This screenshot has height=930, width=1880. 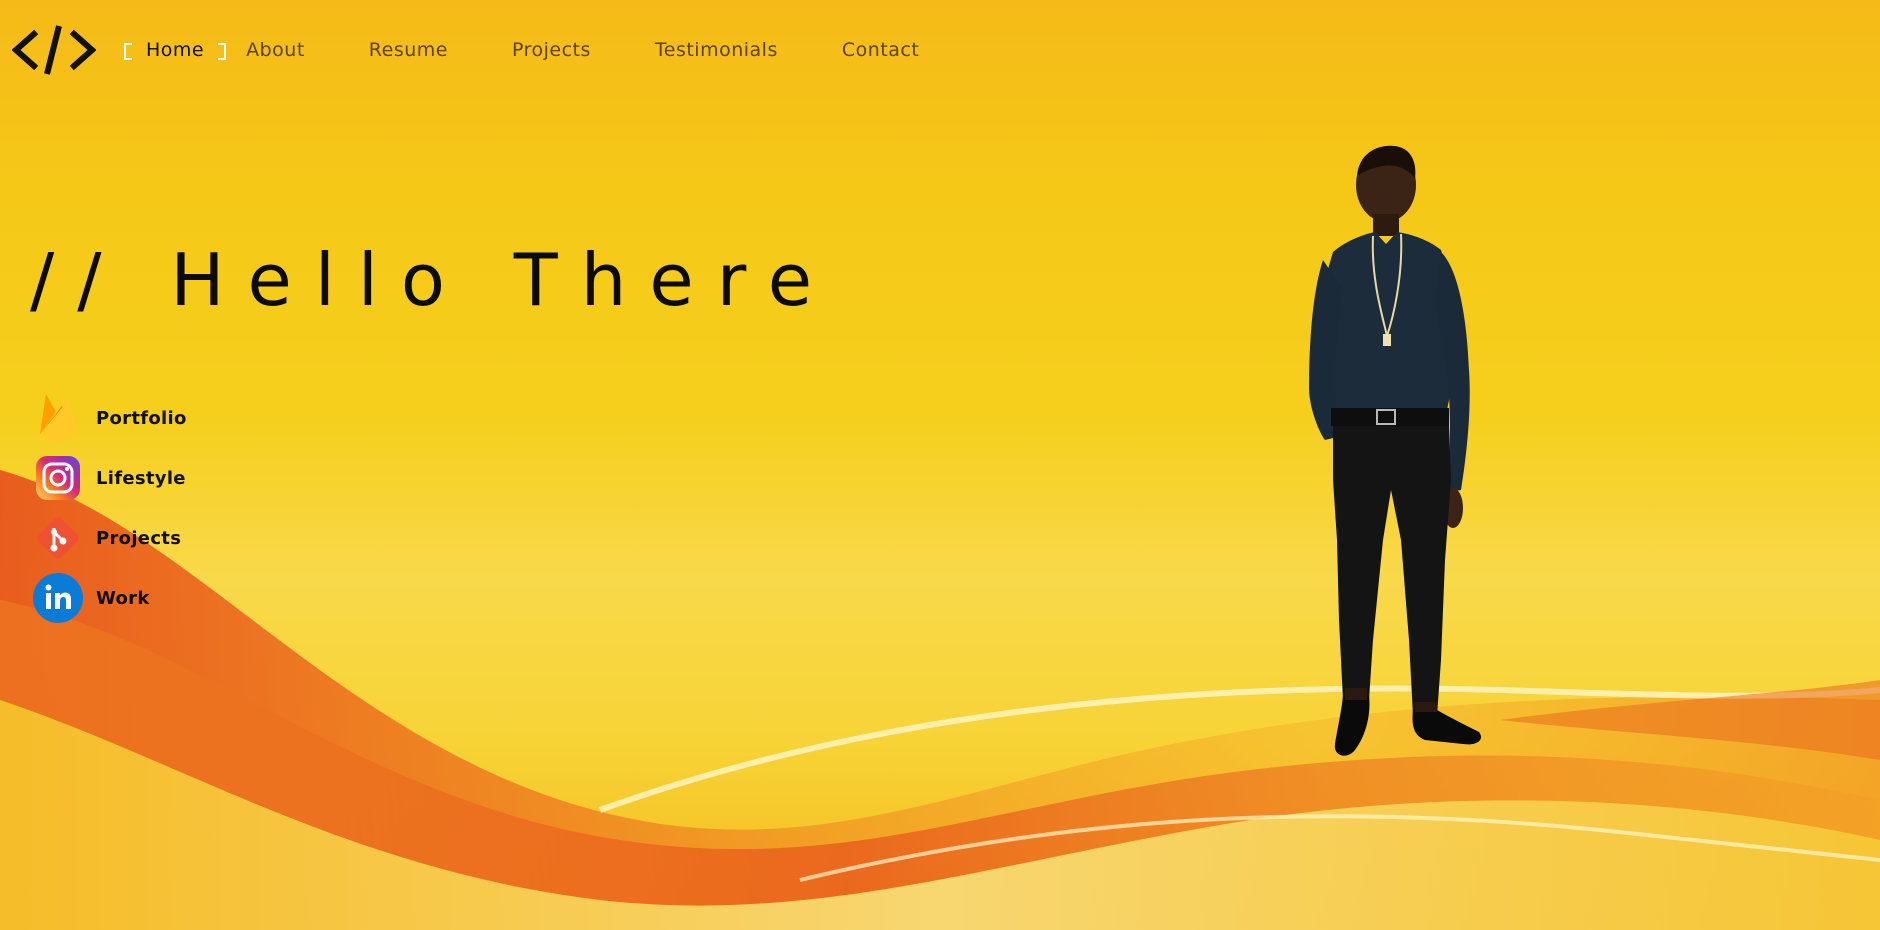 I want to click on nav-home: Home, so click(x=175, y=50).